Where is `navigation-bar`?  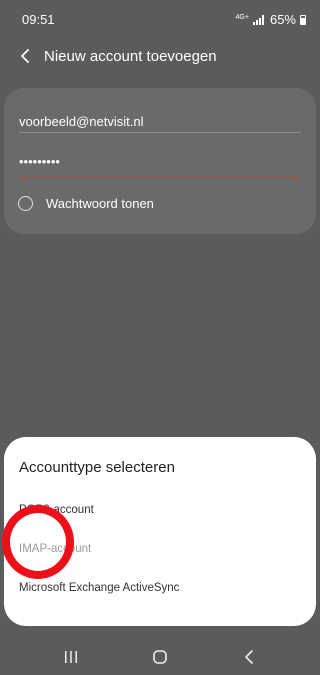 navigation-bar is located at coordinates (160, 655).